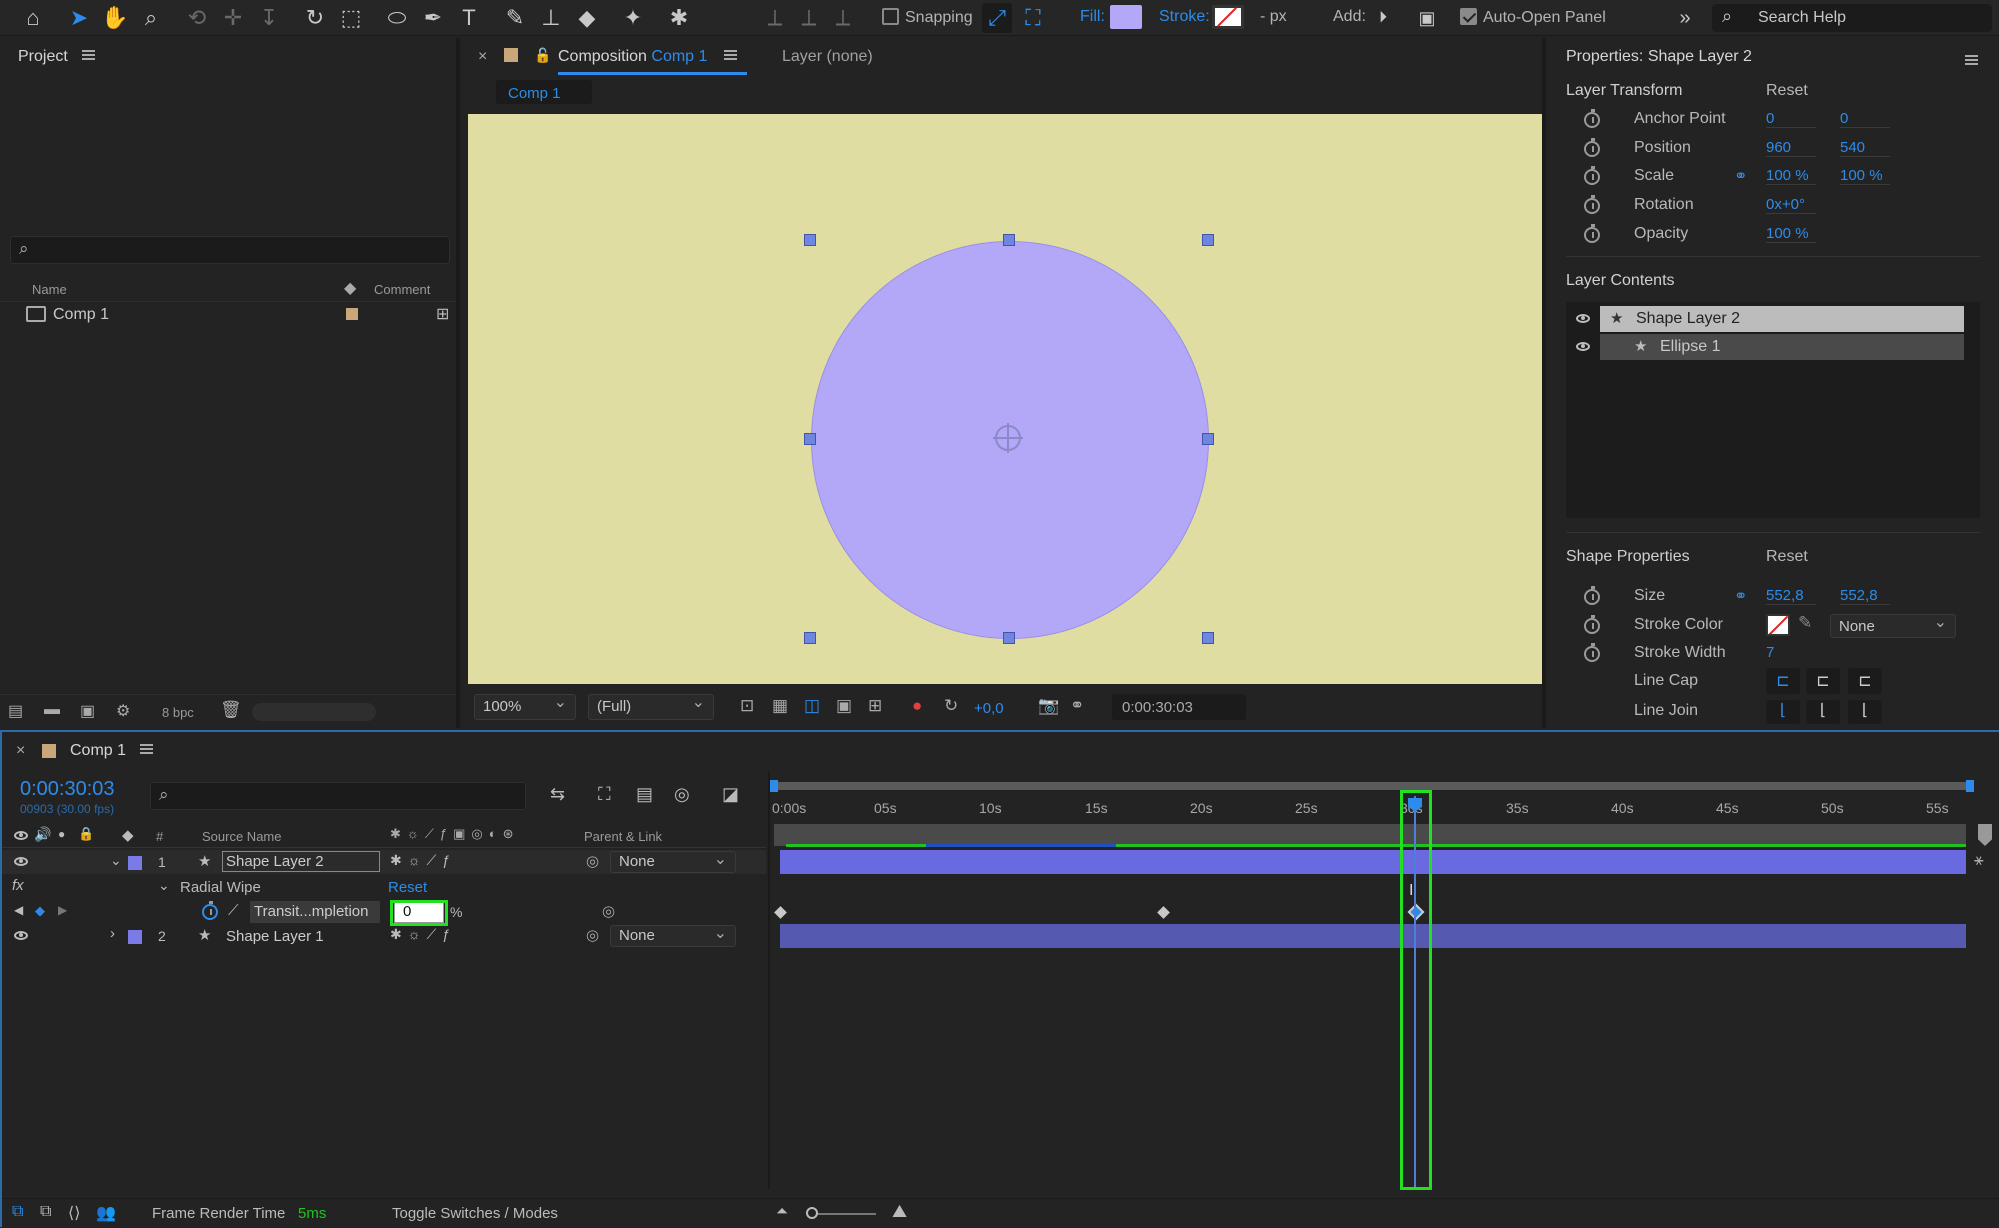 The image size is (1999, 1228). I want to click on anchor-point-icon, so click(1008, 438).